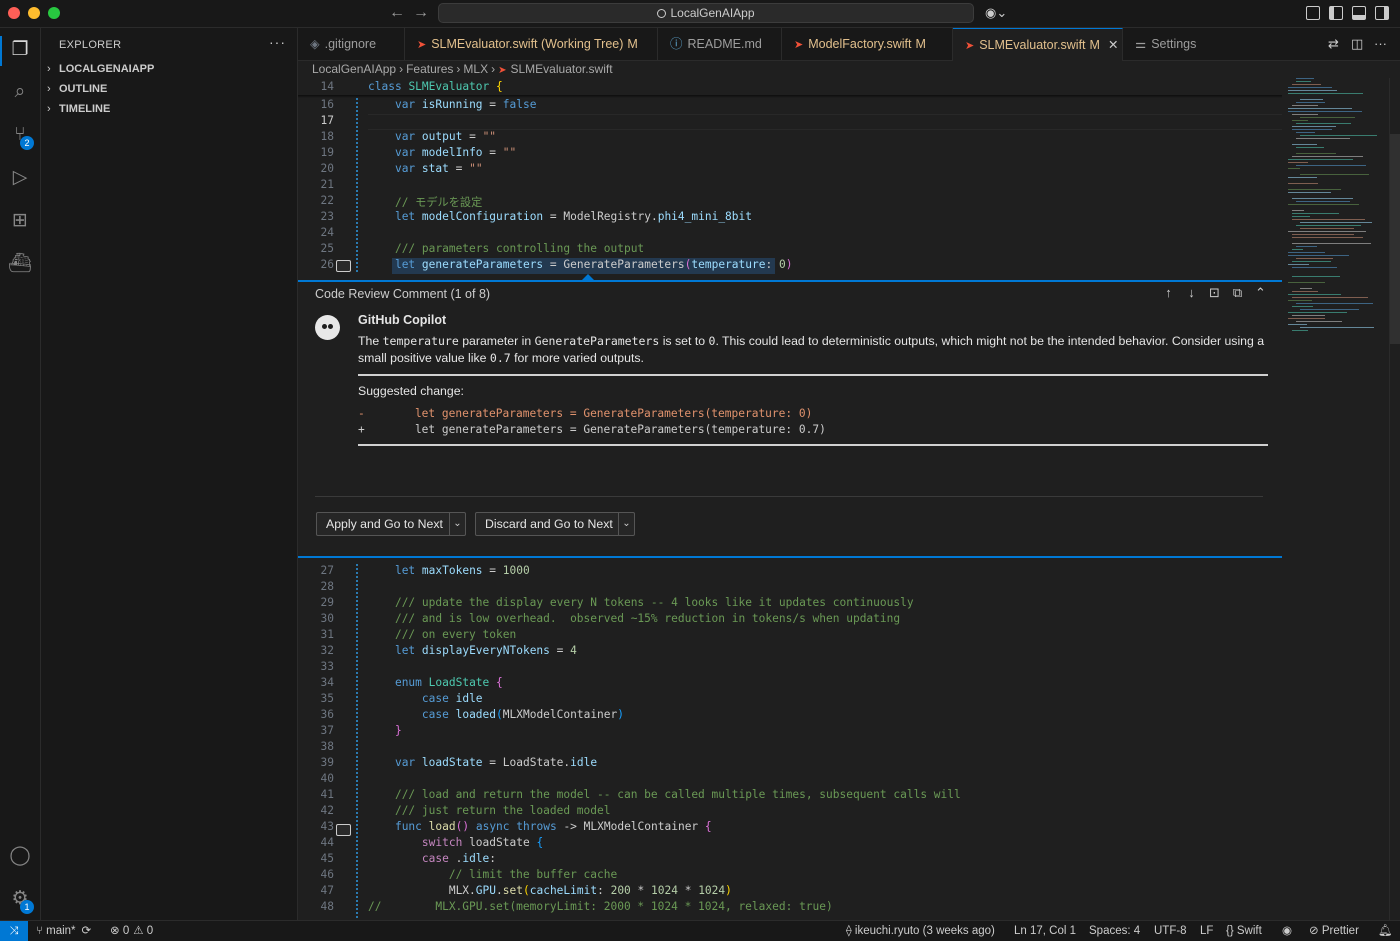 This screenshot has width=1400, height=941. What do you see at coordinates (1382, 13) in the screenshot?
I see `toggle-secondary-sidebar-icon` at bounding box center [1382, 13].